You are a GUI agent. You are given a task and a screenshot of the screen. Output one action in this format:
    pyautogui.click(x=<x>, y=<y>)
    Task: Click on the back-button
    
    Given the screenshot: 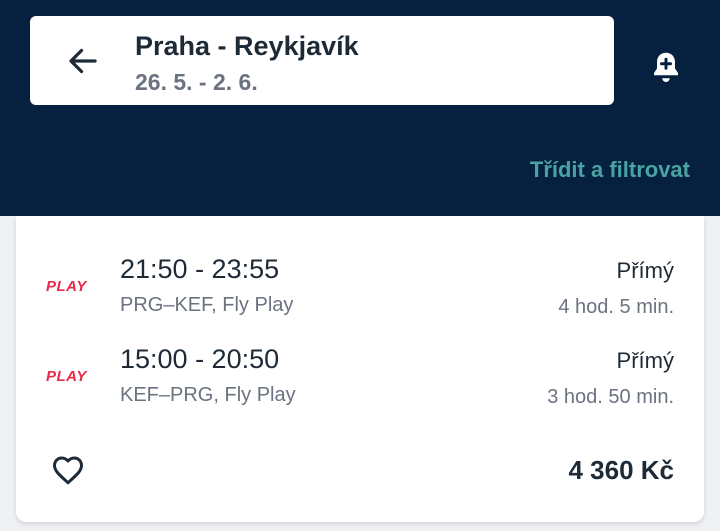 What is the action you would take?
    pyautogui.click(x=83, y=61)
    